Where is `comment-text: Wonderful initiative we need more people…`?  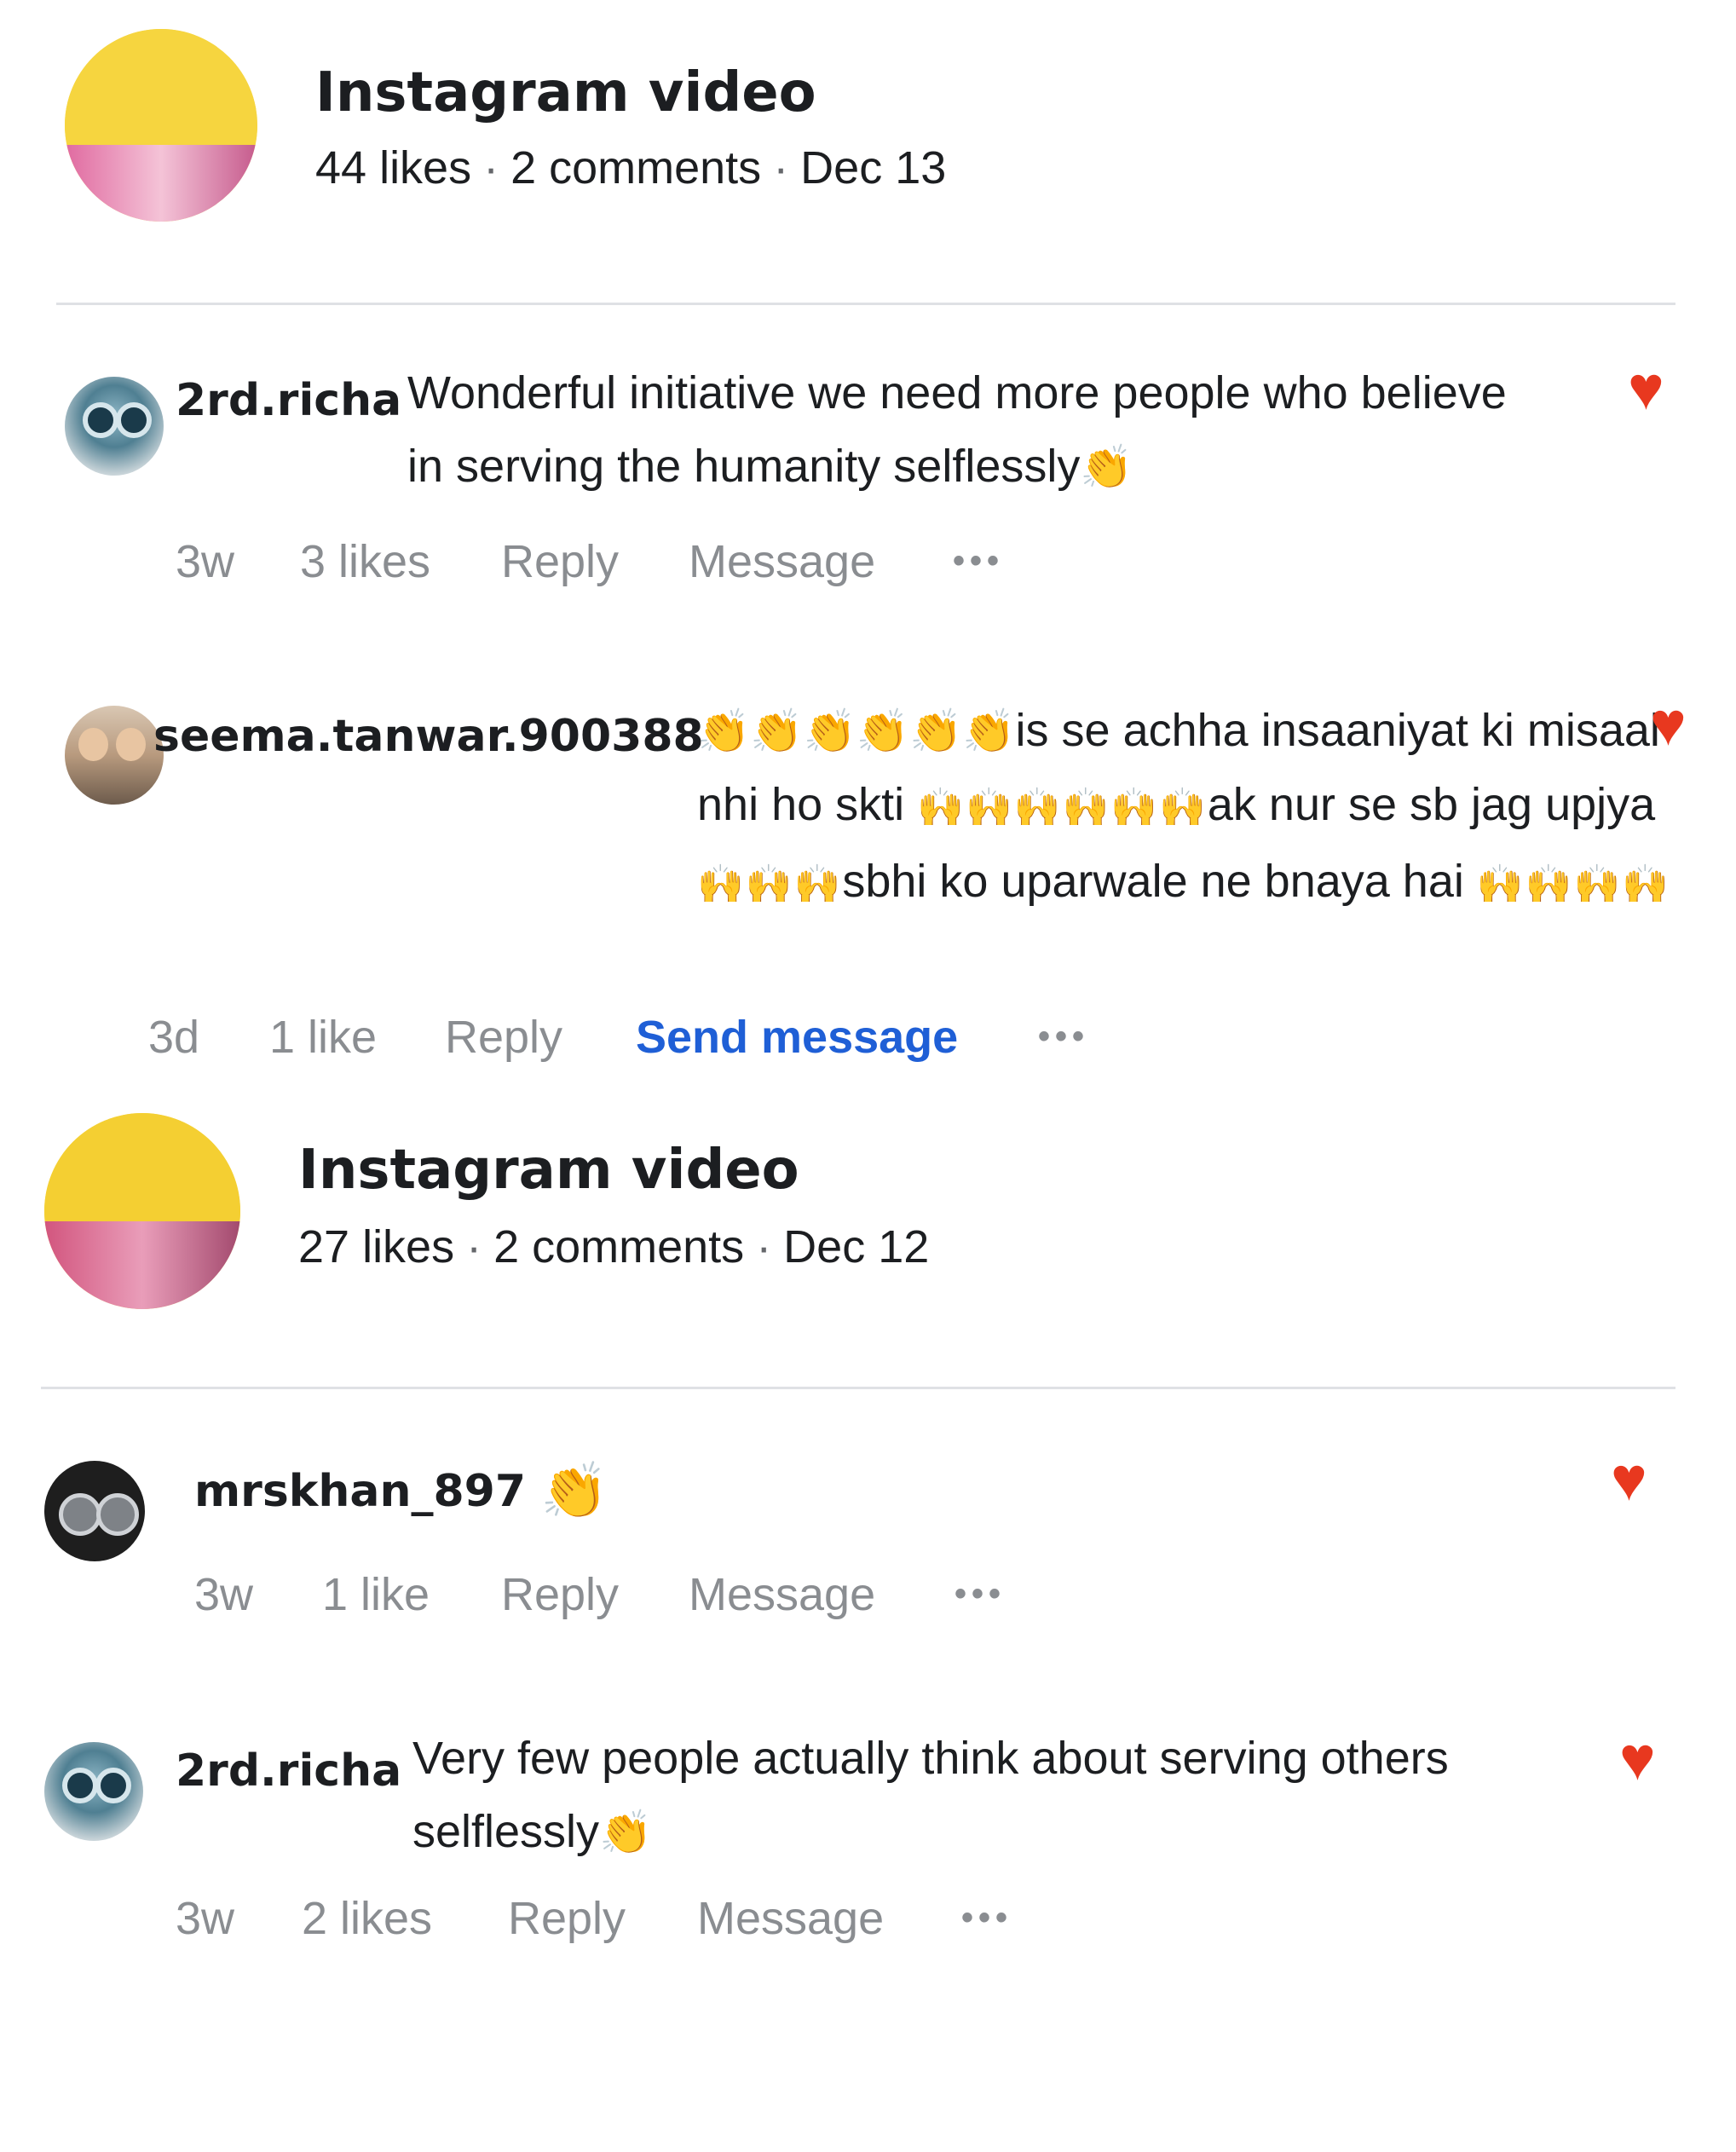 comment-text: Wonderful initiative we need more people… is located at coordinates (961, 430).